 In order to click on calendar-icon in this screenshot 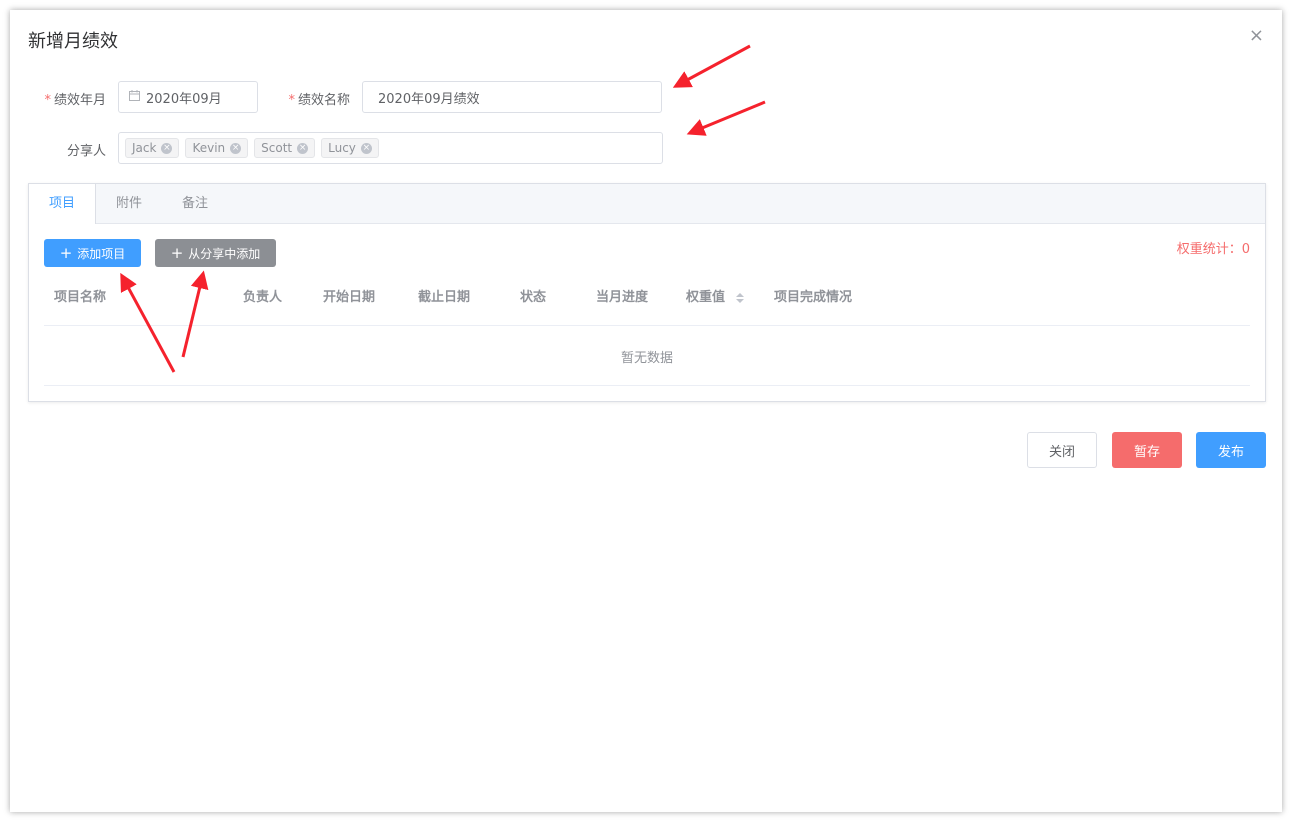, I will do `click(134, 97)`.